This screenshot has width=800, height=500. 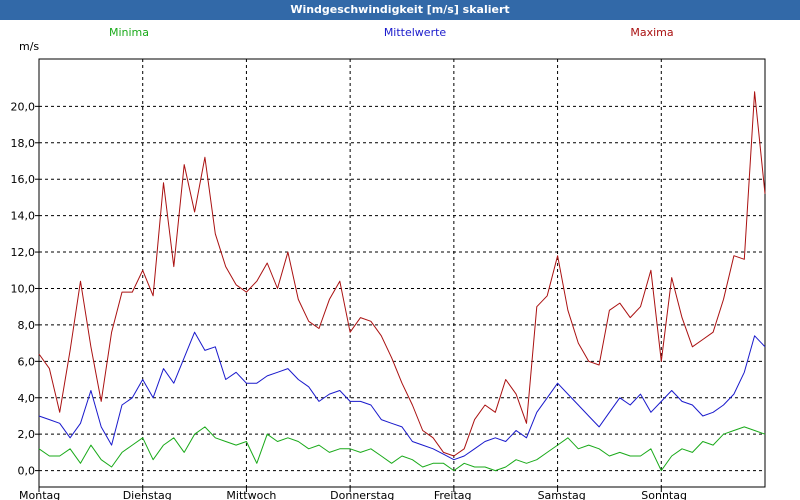 I want to click on y-tick-label: 12,0, so click(x=23, y=252).